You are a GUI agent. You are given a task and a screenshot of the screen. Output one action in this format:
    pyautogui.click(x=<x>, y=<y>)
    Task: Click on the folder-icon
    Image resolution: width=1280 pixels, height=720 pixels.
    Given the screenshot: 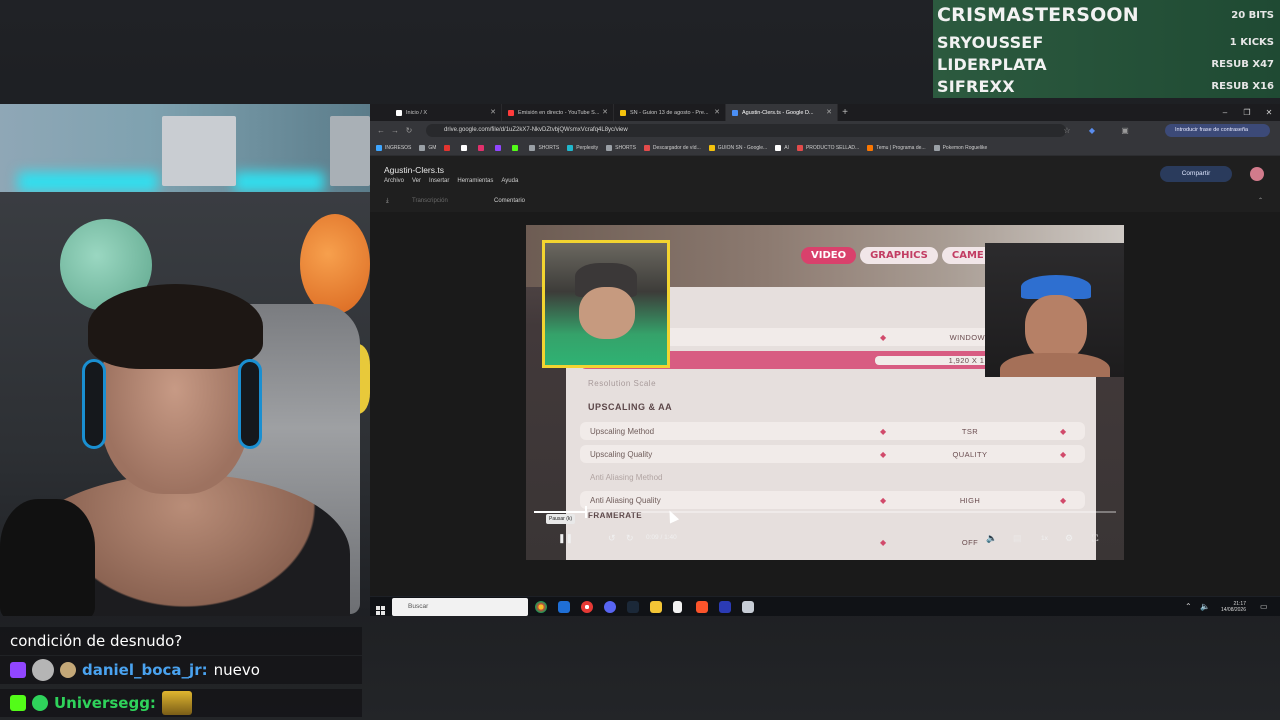 What is the action you would take?
    pyautogui.click(x=656, y=607)
    